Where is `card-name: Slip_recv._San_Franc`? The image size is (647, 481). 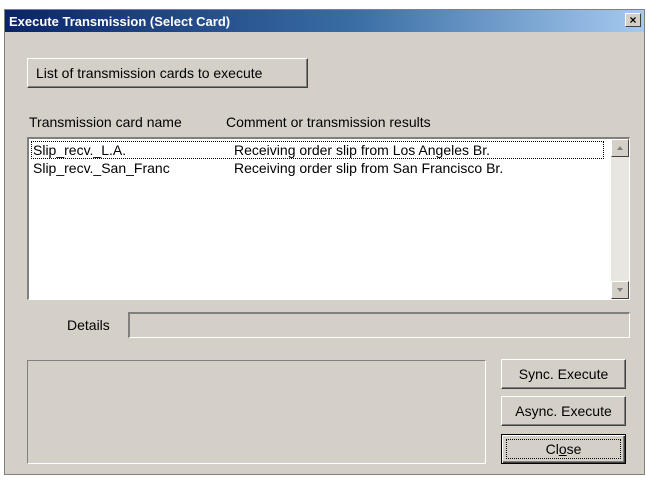 card-name: Slip_recv._San_Franc is located at coordinates (101, 168).